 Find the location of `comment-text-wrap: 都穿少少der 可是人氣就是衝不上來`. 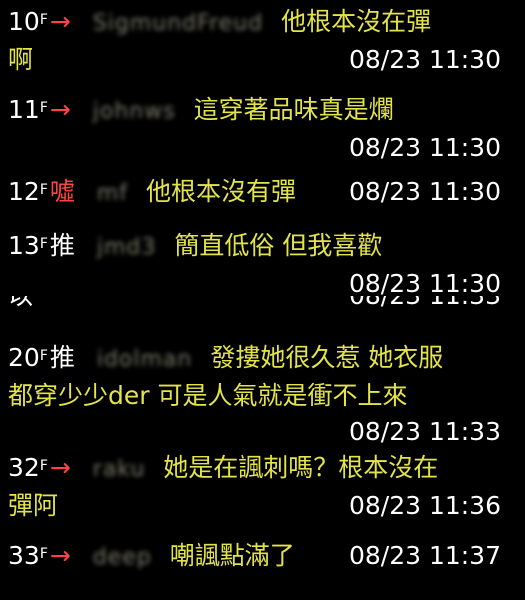

comment-text-wrap: 都穿少少der 可是人氣就是衝不上來 is located at coordinates (208, 395).